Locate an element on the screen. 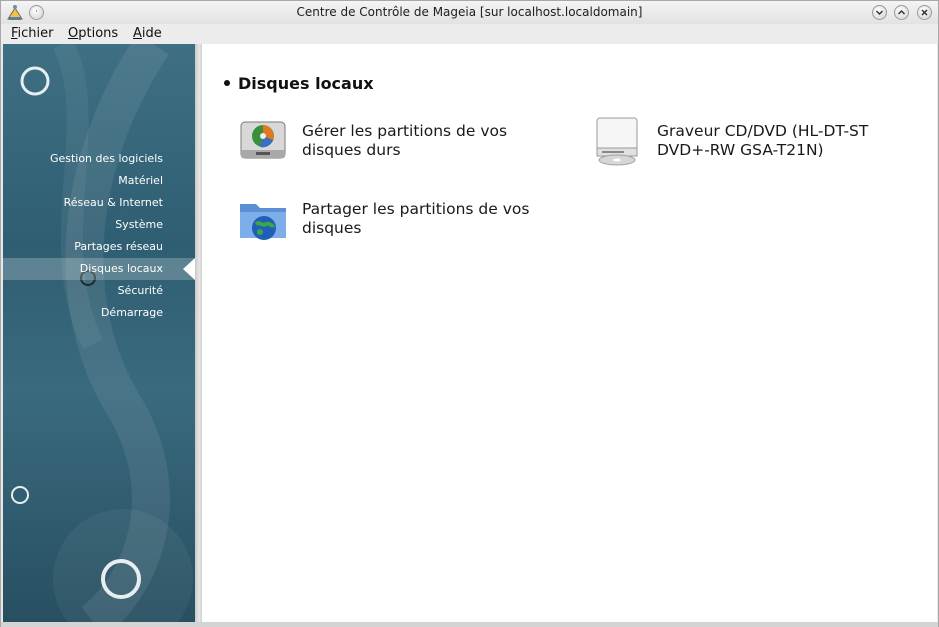 This screenshot has width=939, height=627. tool-manage-partitions: Gérer les partitions de vos disques durs is located at coordinates (398, 146).